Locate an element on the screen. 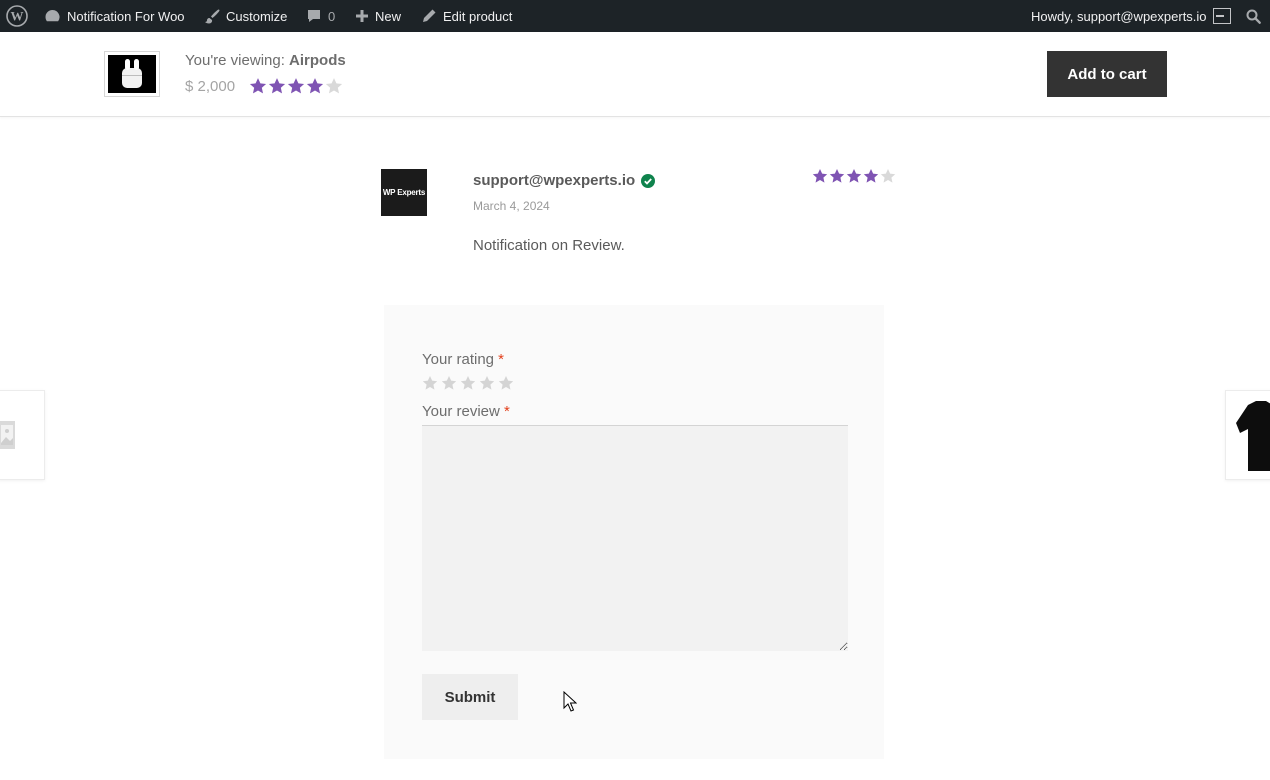 Image resolution: width=1270 pixels, height=780 pixels. product-price: $ 2,000 is located at coordinates (210, 86).